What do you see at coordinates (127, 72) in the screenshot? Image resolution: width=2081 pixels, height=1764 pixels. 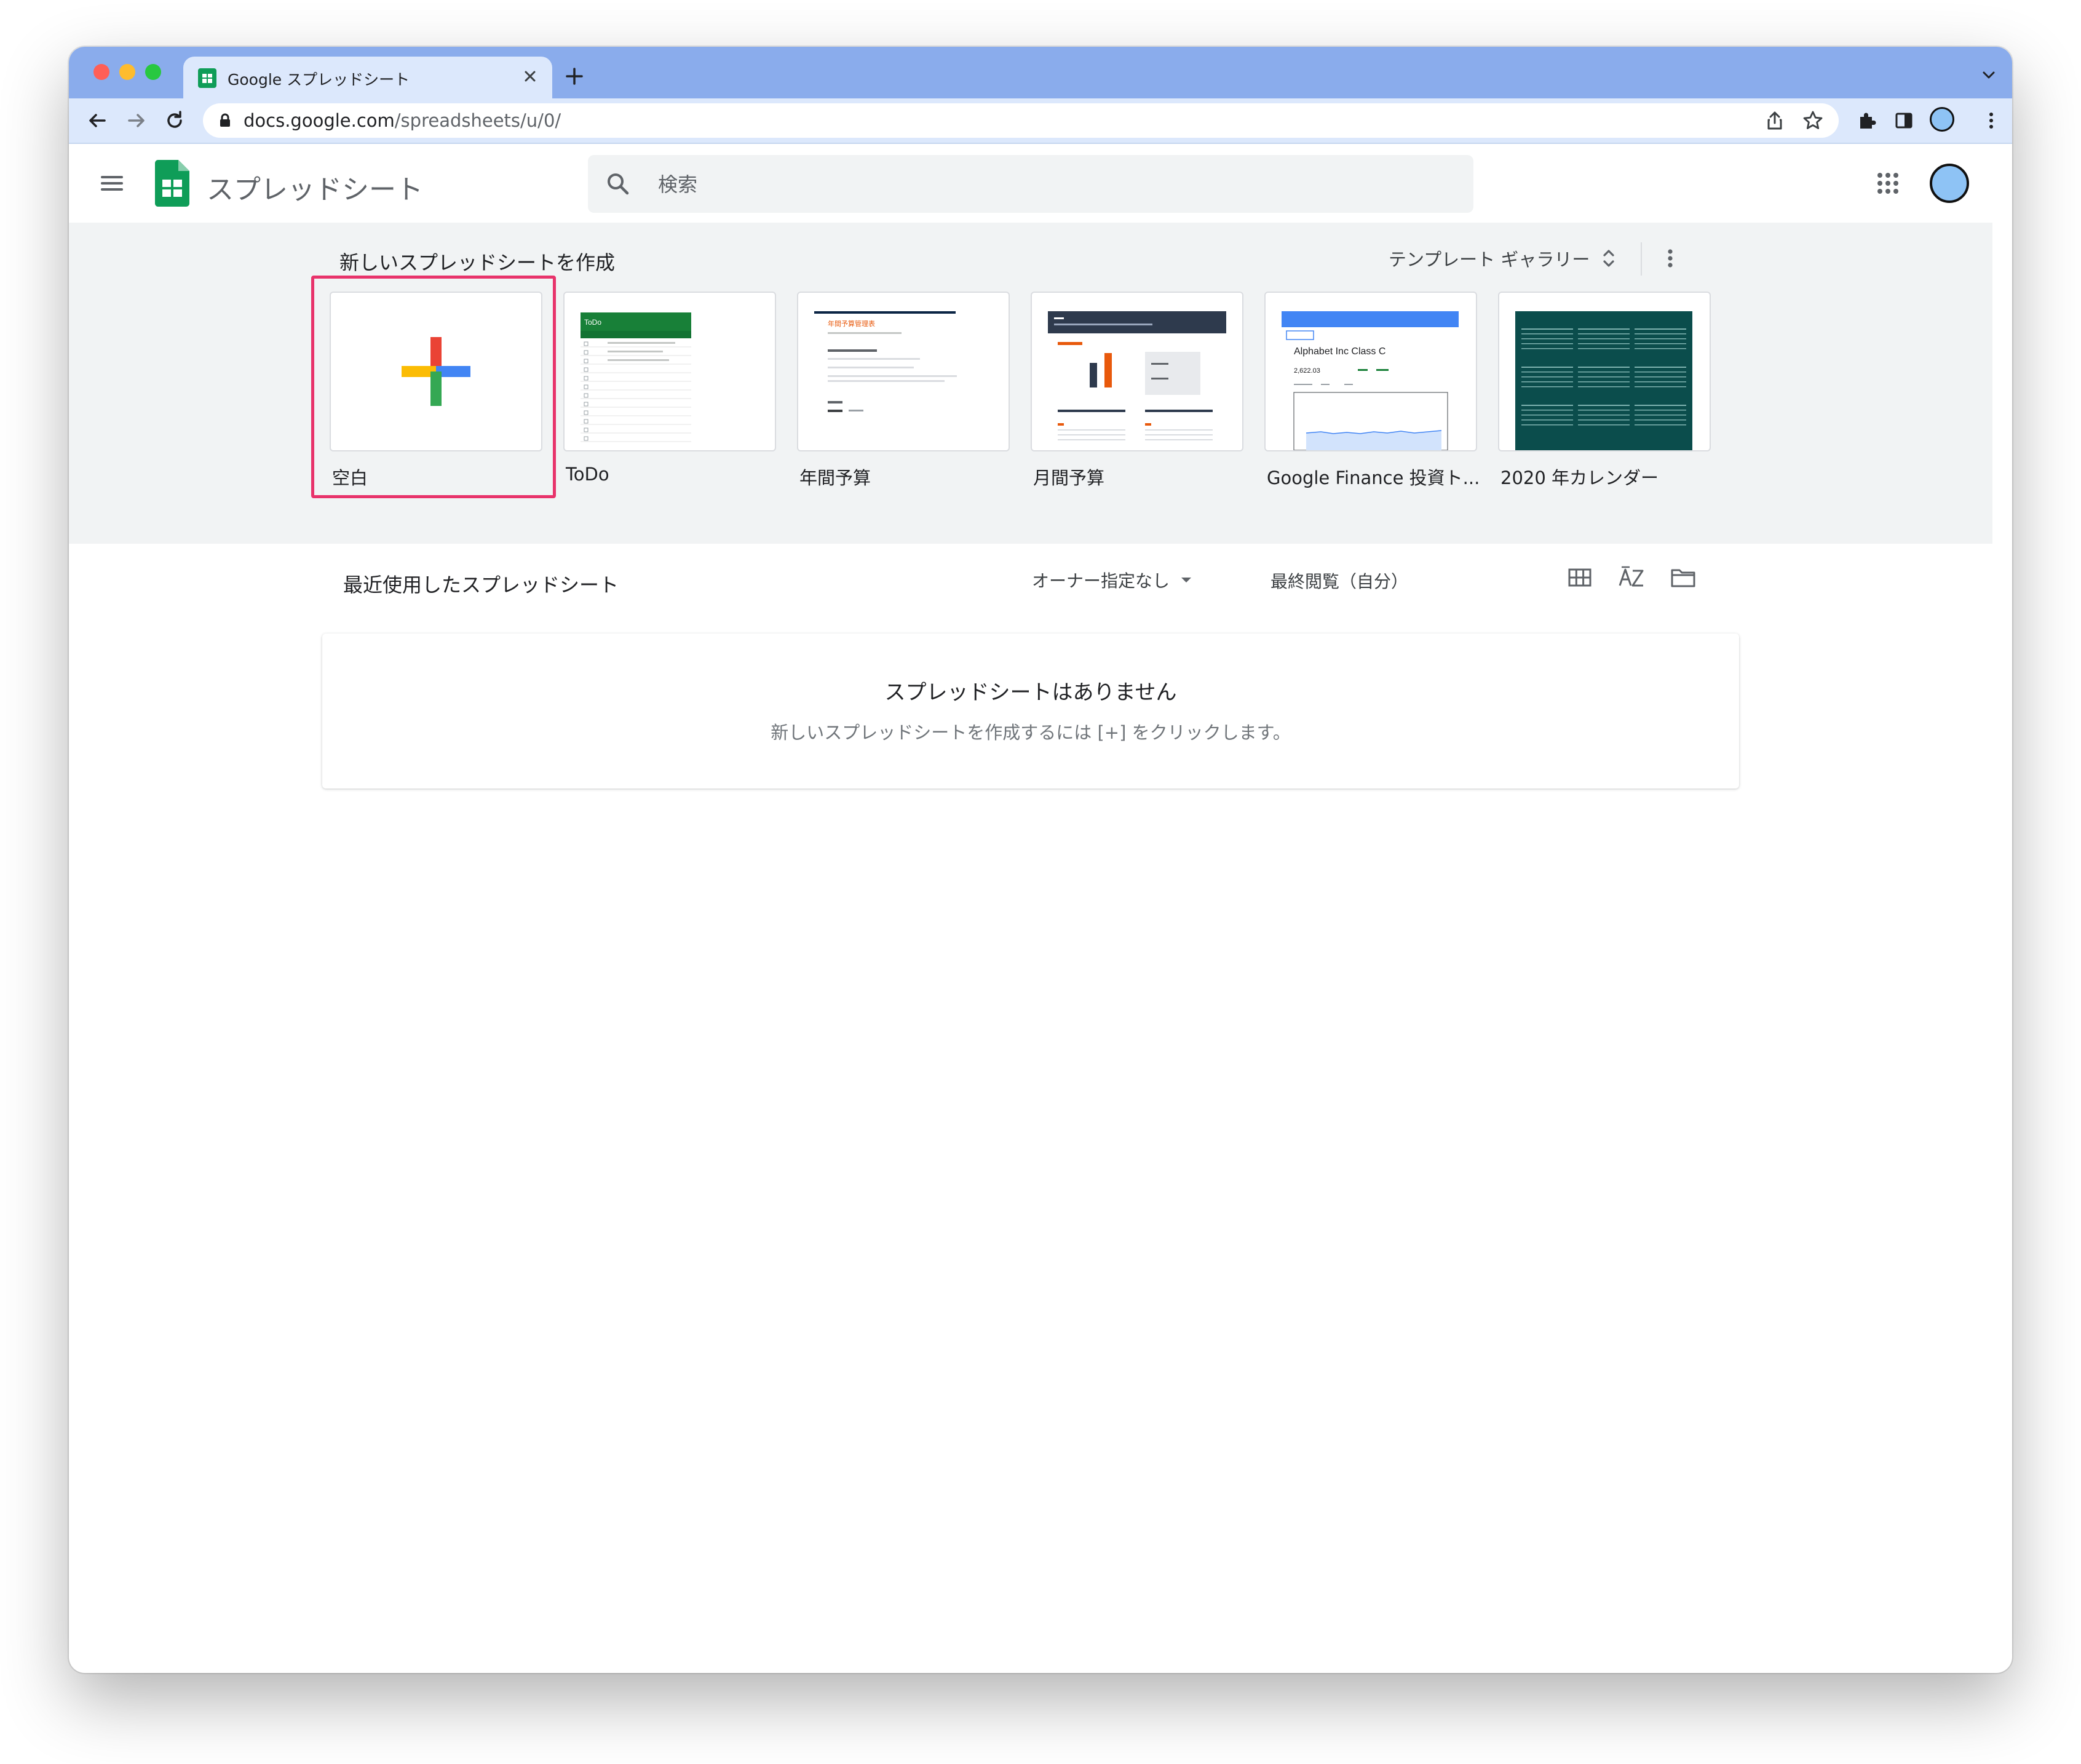 I see `minimize-window-button` at bounding box center [127, 72].